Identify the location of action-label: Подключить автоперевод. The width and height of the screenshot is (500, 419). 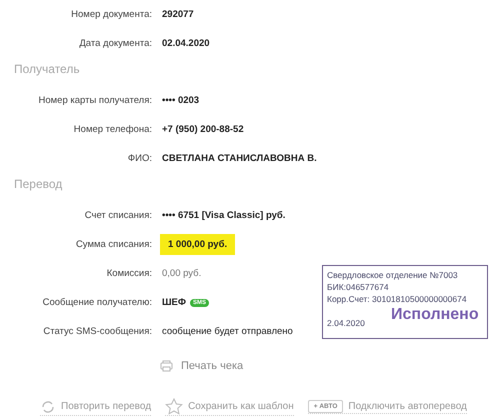
(407, 406).